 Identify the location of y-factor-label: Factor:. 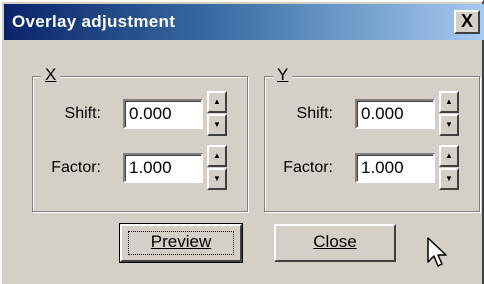
(308, 167).